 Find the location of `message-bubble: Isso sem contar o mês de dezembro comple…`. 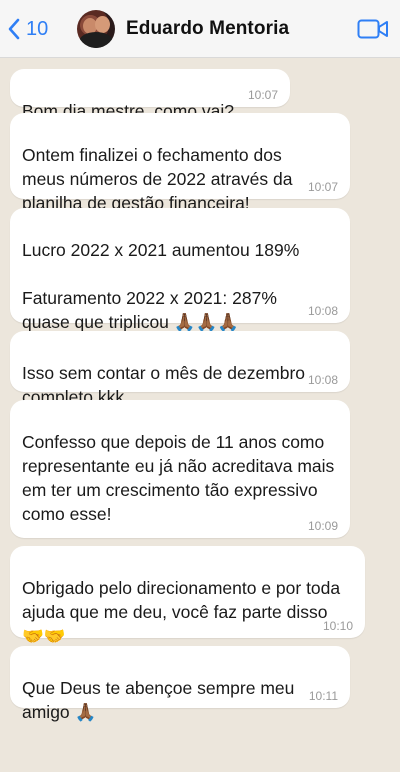

message-bubble: Isso sem contar o mês de dezembro comple… is located at coordinates (180, 369).